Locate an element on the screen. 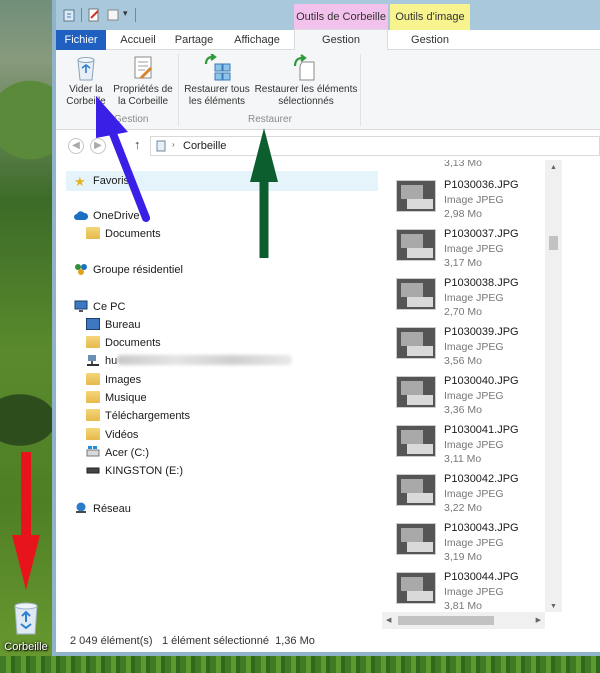  windows-drive-icon is located at coordinates (93, 452).